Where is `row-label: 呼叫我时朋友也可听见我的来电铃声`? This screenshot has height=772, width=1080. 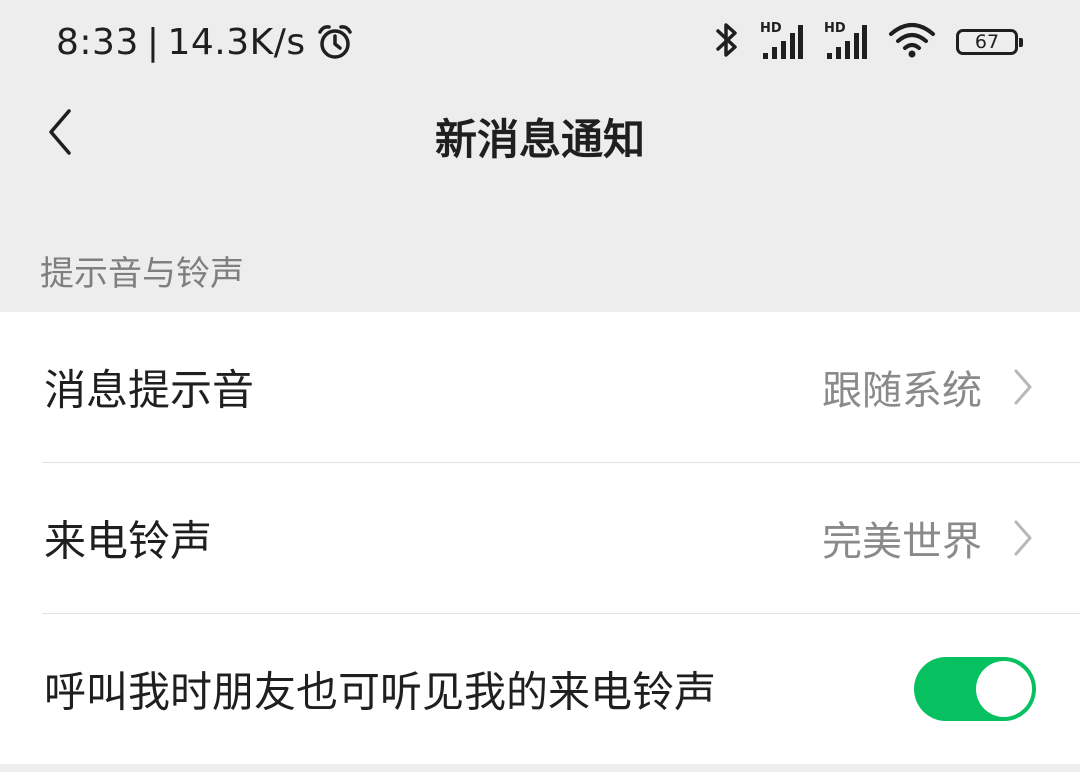
row-label: 呼叫我时朋友也可听见我的来电铃声 is located at coordinates (380, 692).